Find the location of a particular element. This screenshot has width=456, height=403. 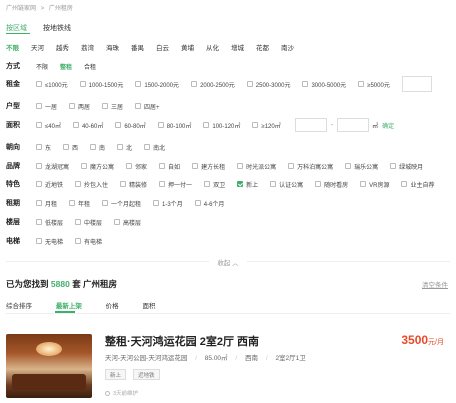

feature-checkbox: VR房源 is located at coordinates (374, 184).